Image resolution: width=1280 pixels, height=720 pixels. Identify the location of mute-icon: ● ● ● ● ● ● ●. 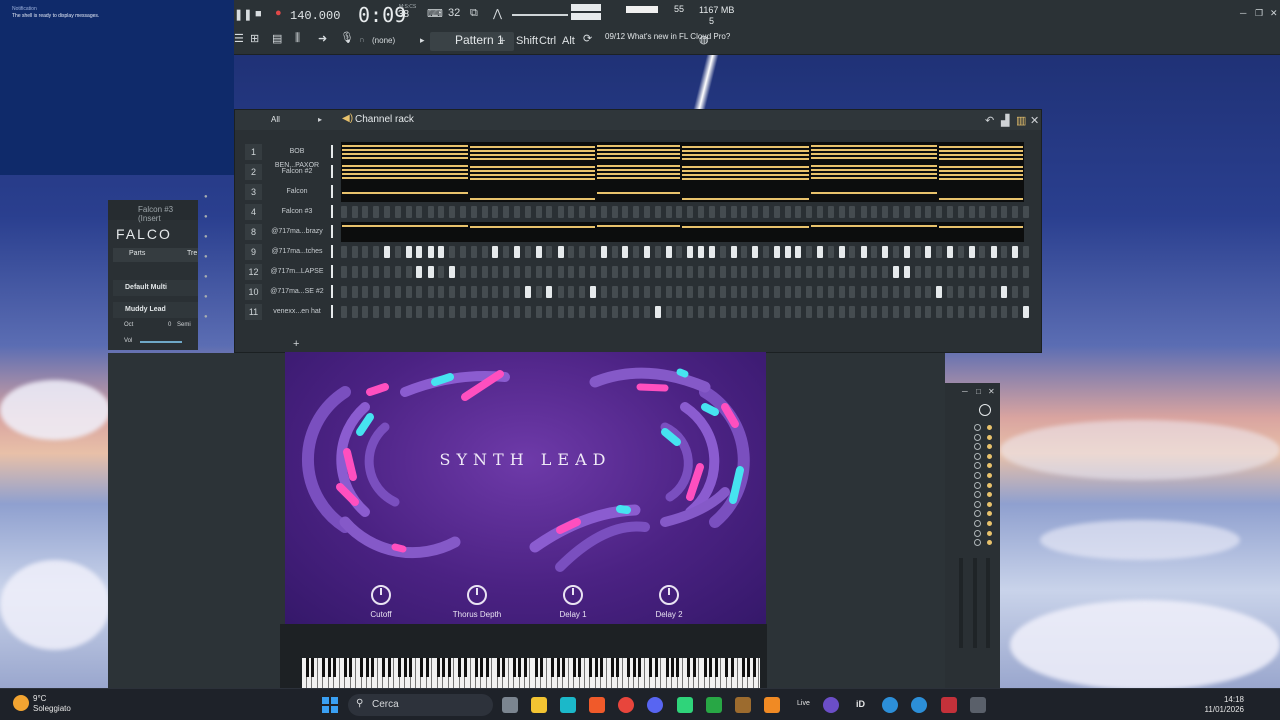
(206, 257).